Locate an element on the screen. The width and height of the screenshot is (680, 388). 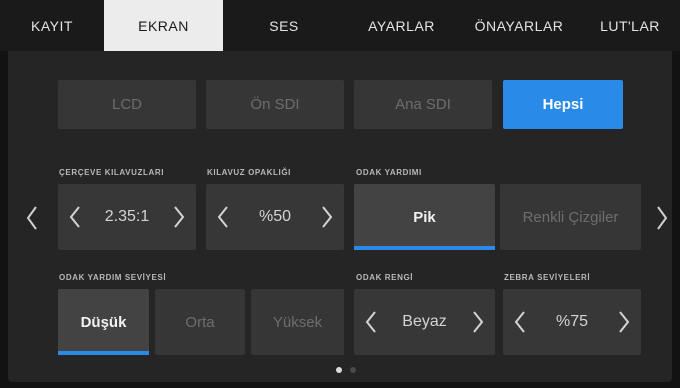
tab-label: LUT'LAR is located at coordinates (630, 25).